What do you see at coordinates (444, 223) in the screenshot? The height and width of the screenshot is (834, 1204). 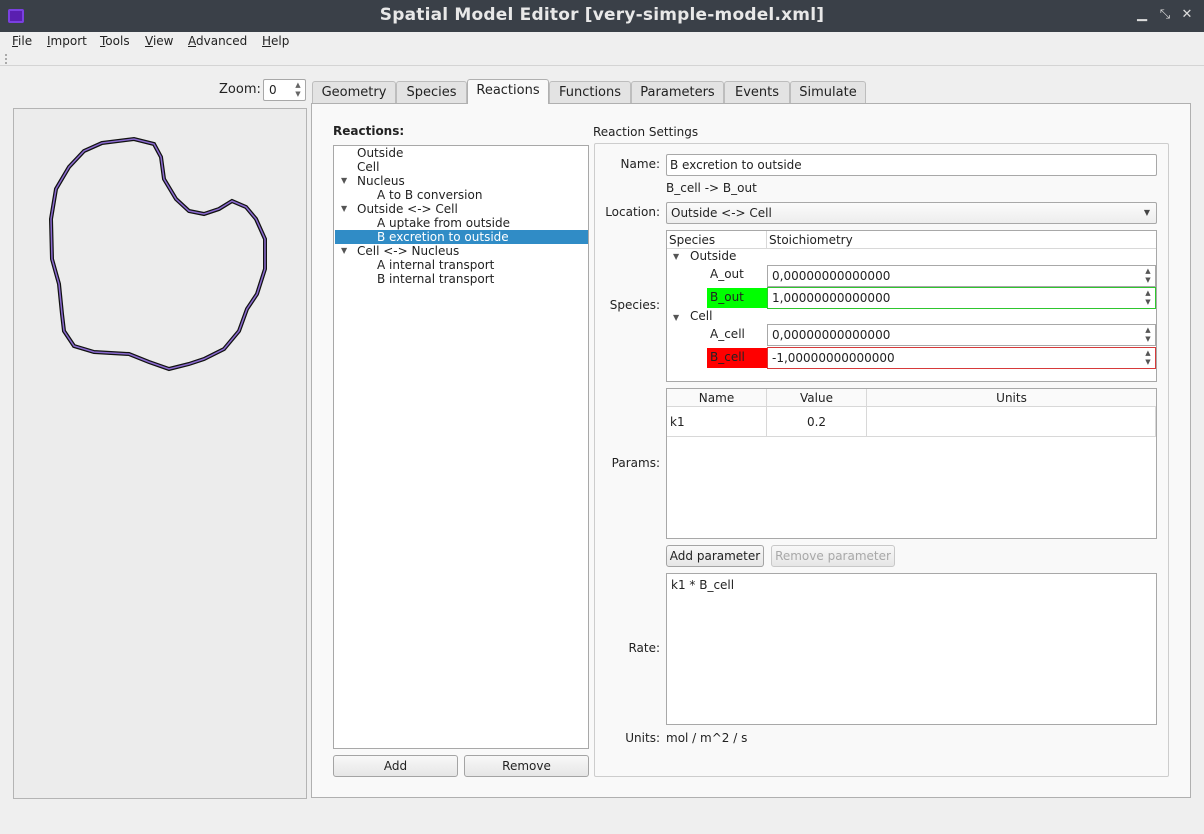 I see `tree-item-label: A uptake from outside` at bounding box center [444, 223].